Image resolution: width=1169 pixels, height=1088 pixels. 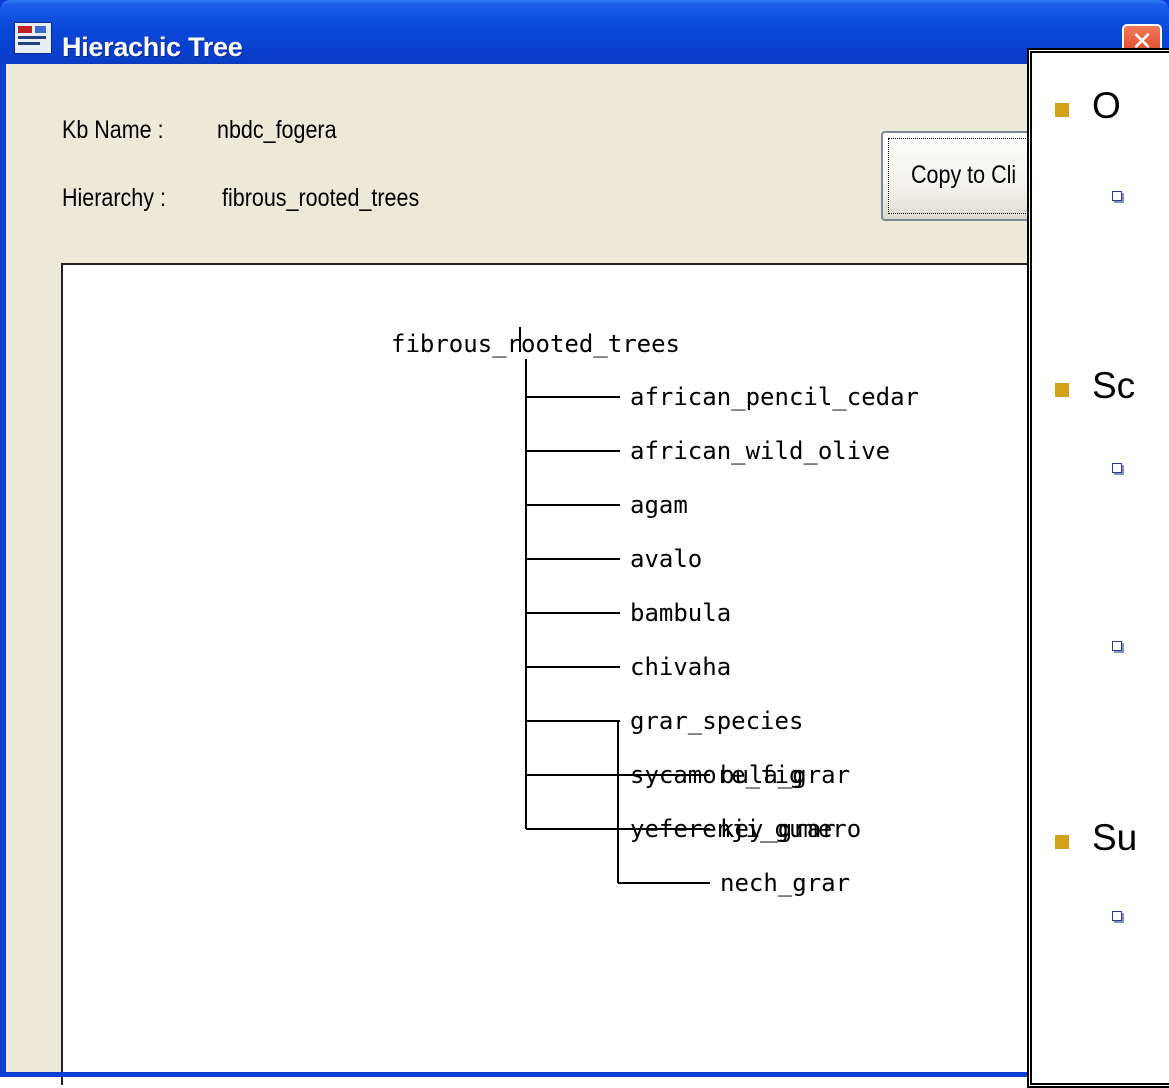 I want to click on tree-node: sycamore_fig, so click(x=716, y=775).